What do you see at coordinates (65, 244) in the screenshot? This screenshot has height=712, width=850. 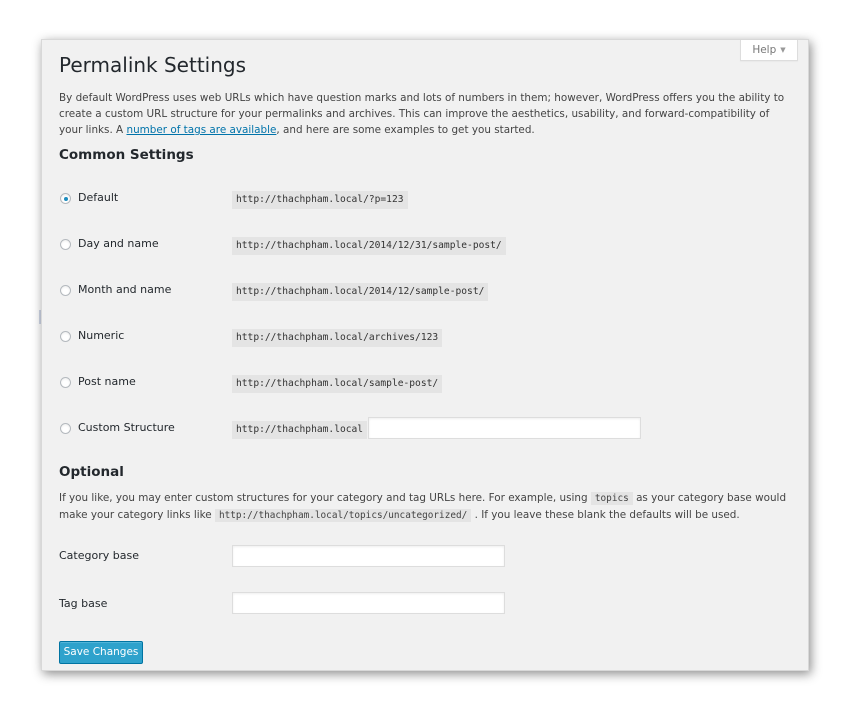 I see `radio-day-and-name` at bounding box center [65, 244].